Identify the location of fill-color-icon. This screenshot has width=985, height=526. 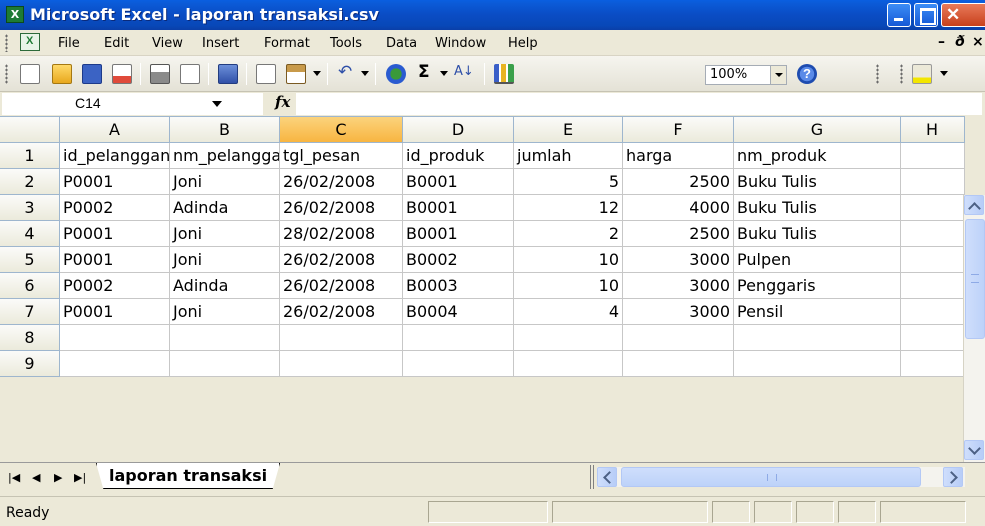
(922, 74).